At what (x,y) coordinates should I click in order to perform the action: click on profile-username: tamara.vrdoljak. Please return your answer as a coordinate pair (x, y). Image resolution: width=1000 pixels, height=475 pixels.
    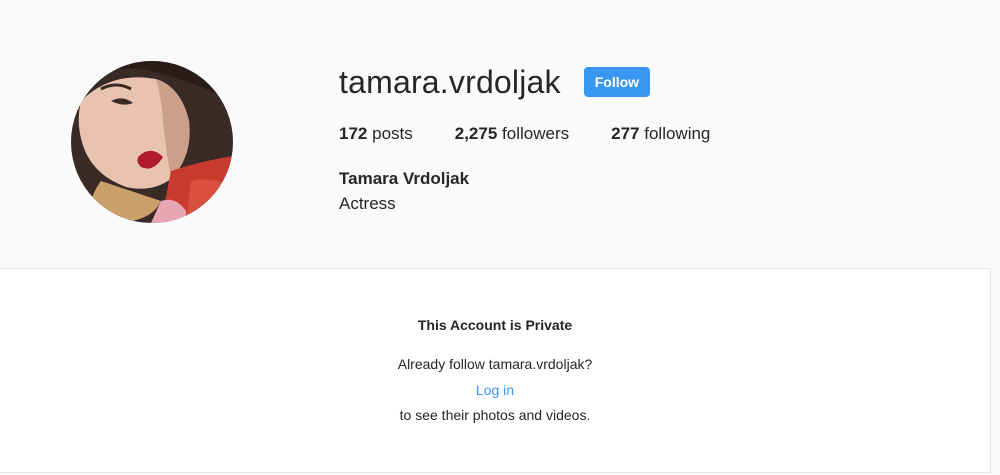
    Looking at the image, I should click on (450, 82).